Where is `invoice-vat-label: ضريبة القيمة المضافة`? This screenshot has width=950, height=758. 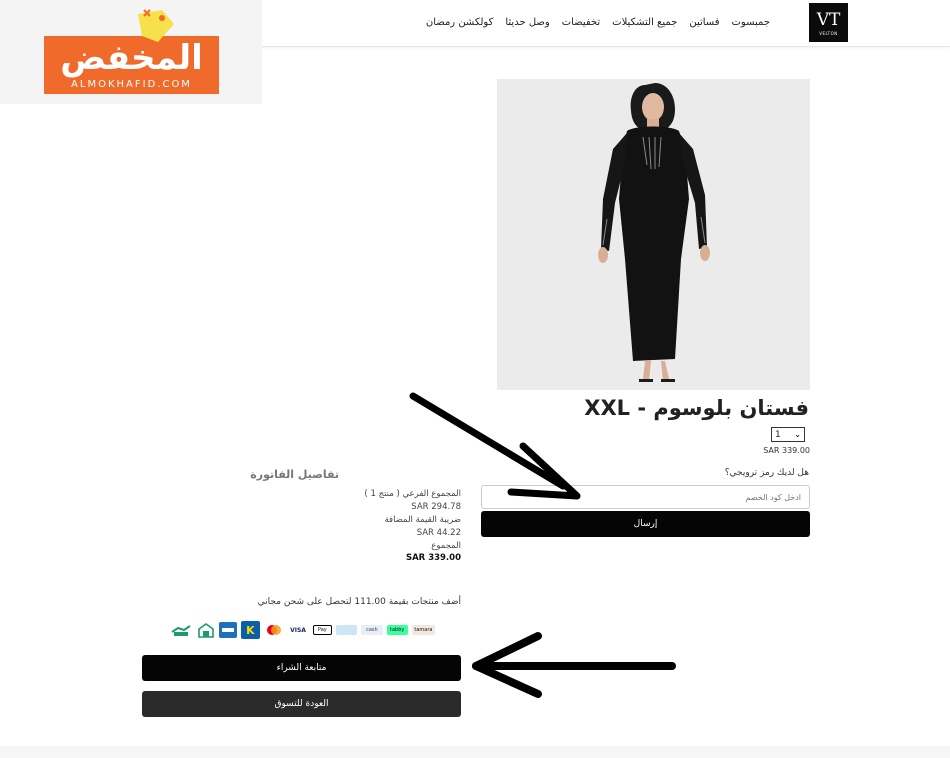
invoice-vat-label: ضريبة القيمة المضافة is located at coordinates (422, 520).